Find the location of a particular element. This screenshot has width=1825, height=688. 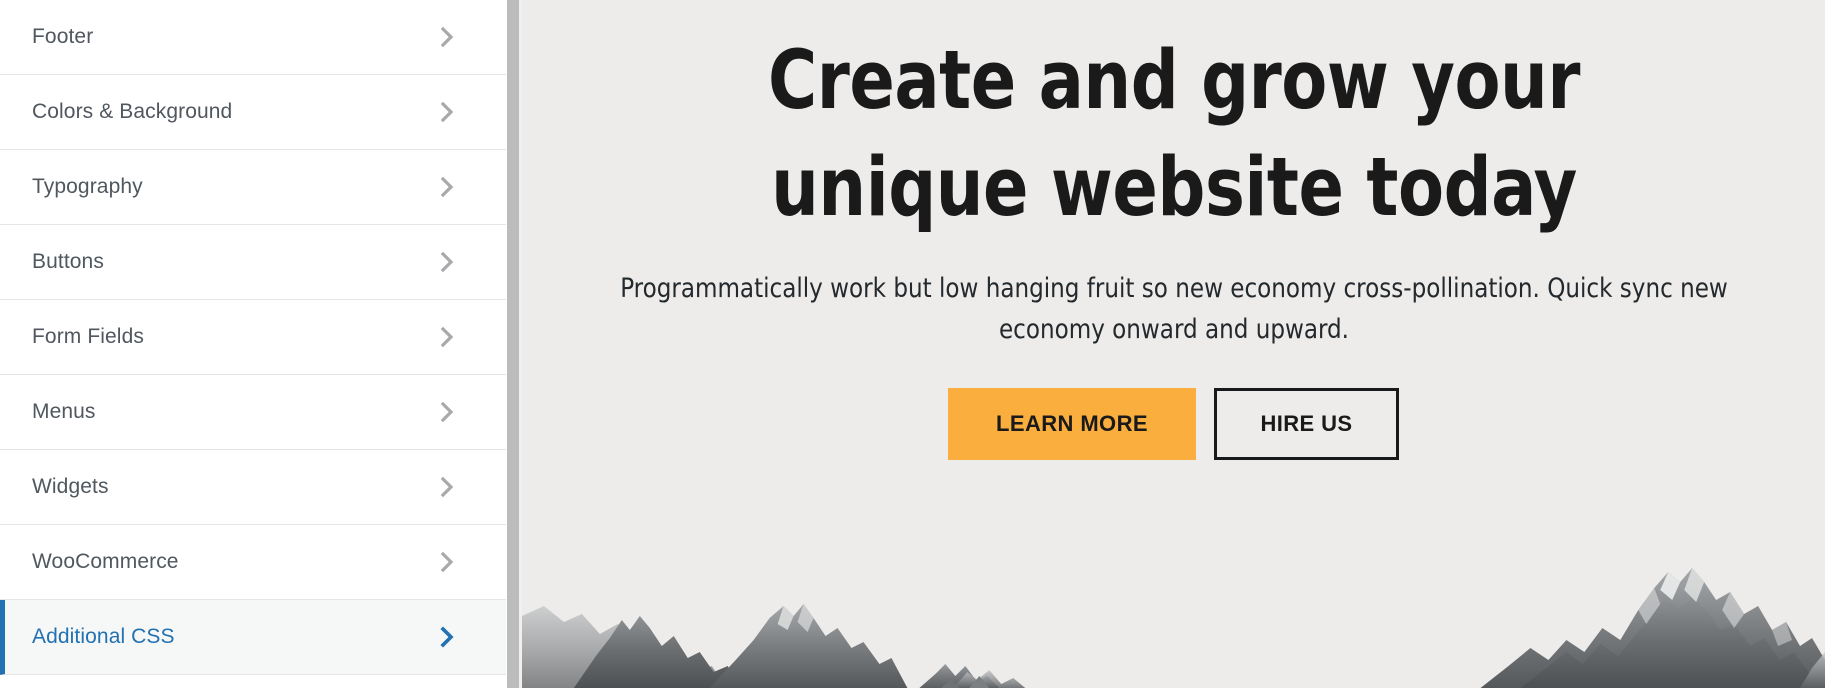

sidebar-item-form-fields: Form Fields is located at coordinates (253, 337).